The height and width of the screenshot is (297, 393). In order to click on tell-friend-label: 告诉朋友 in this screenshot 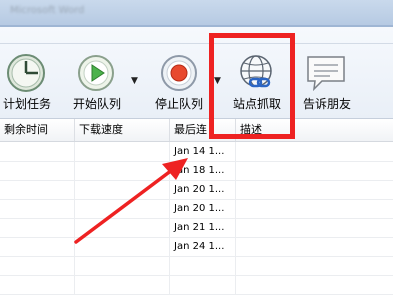, I will do `click(326, 104)`.